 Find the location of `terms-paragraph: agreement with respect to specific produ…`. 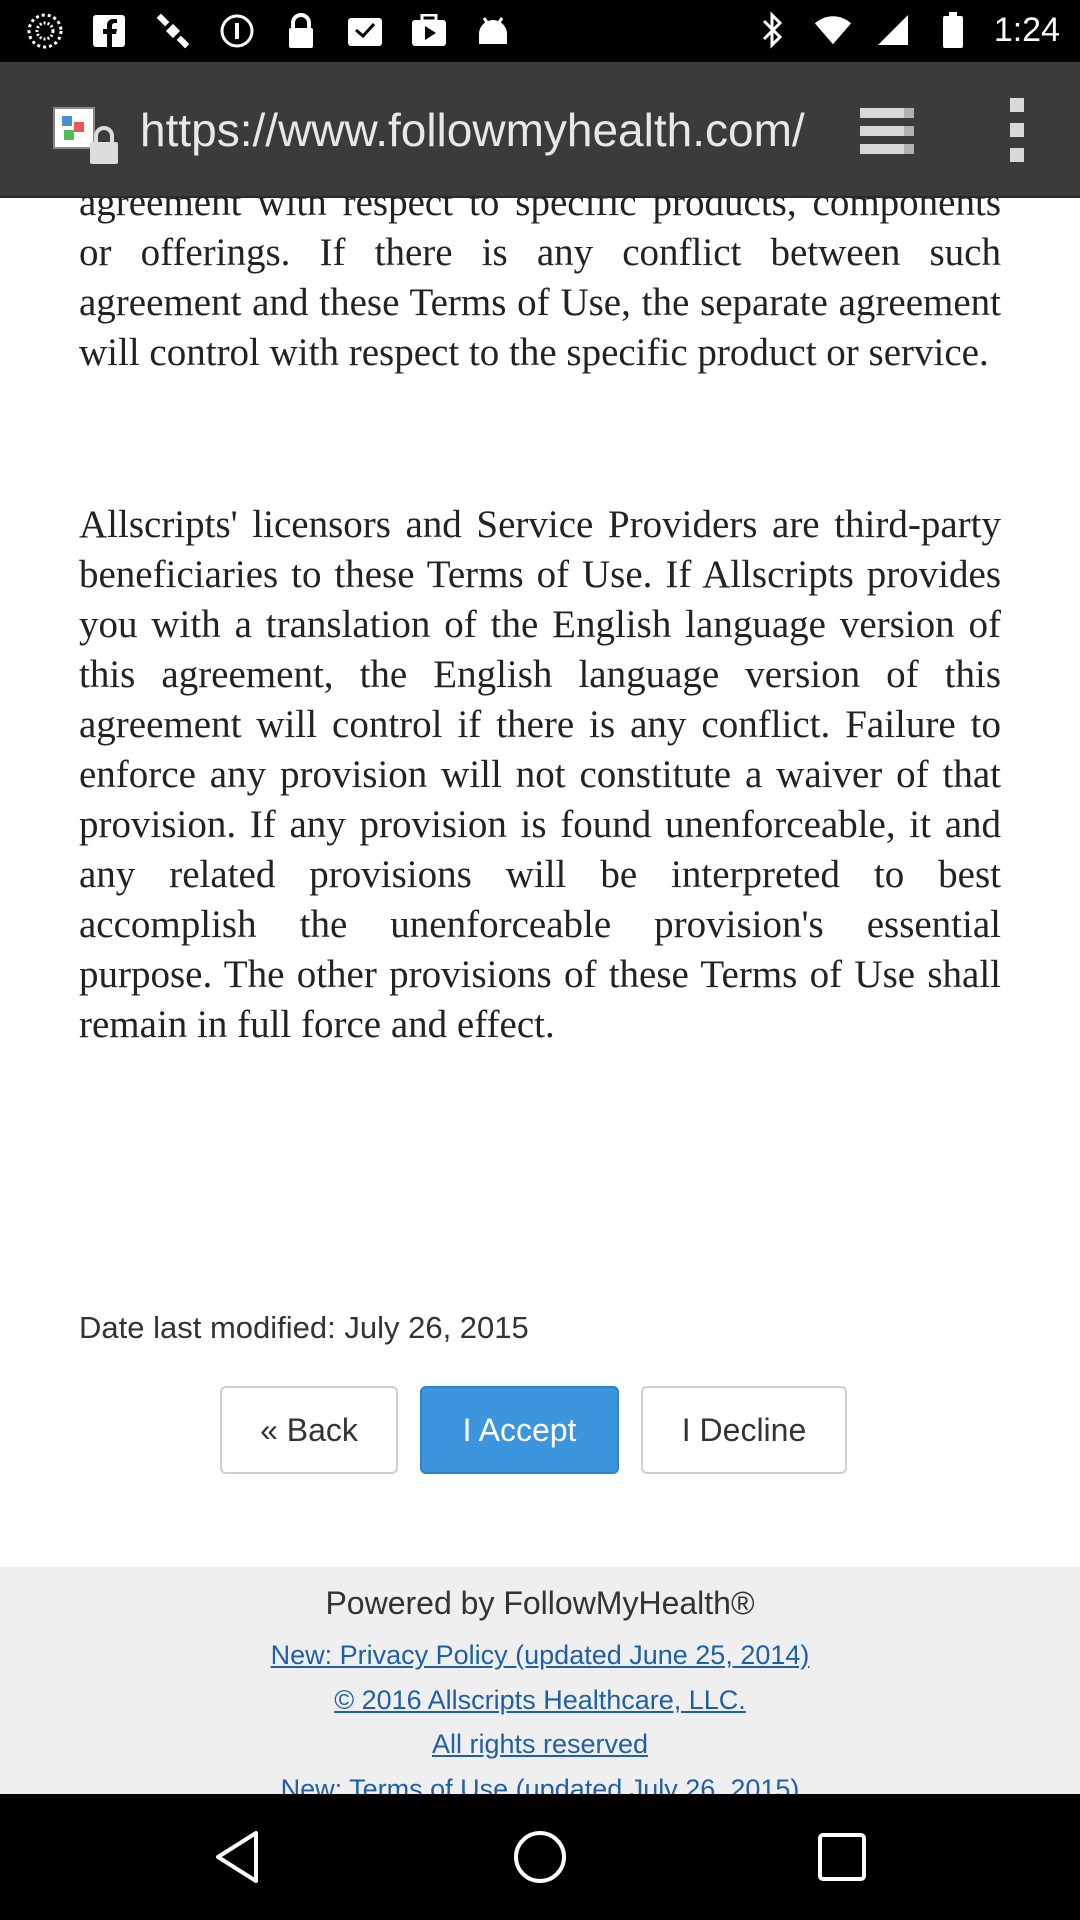

terms-paragraph: agreement with respect to specific produ… is located at coordinates (540, 286).